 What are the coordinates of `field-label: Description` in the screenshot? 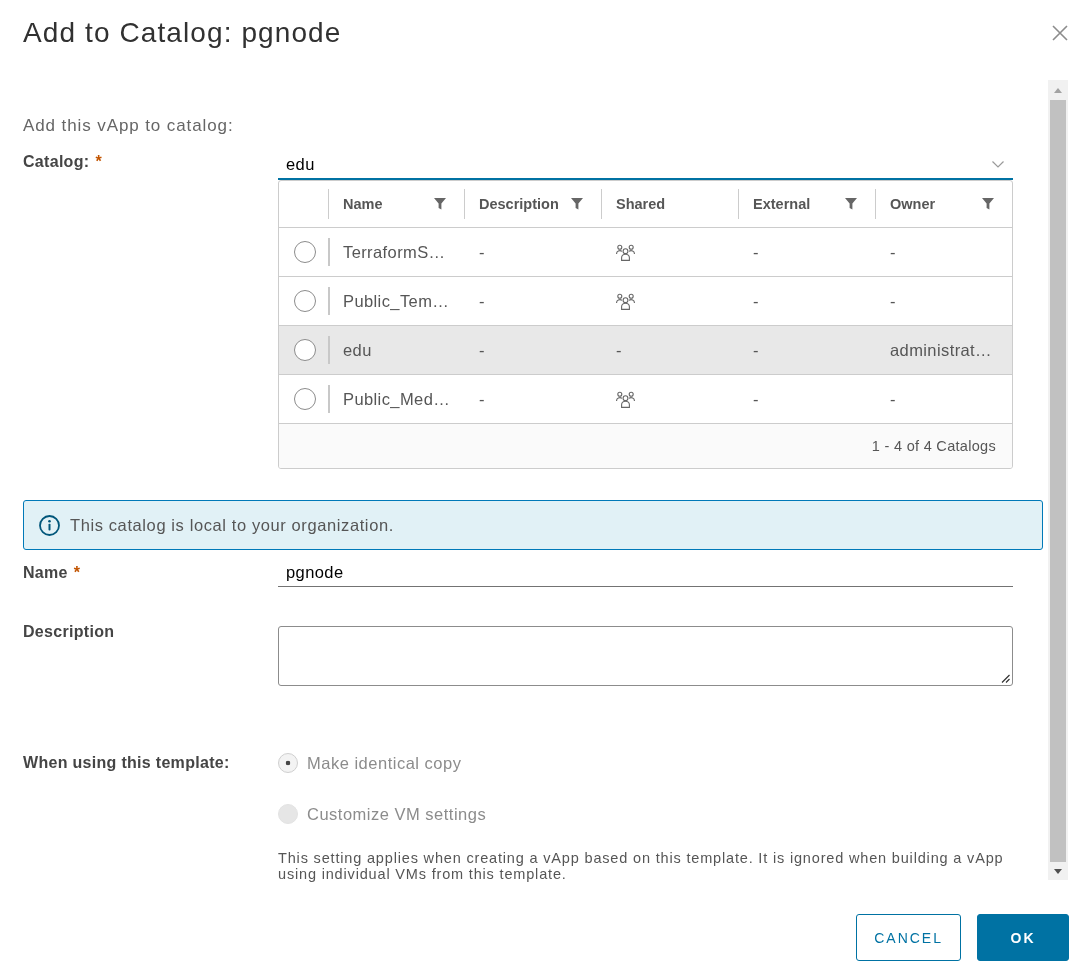 It's located at (69, 632).